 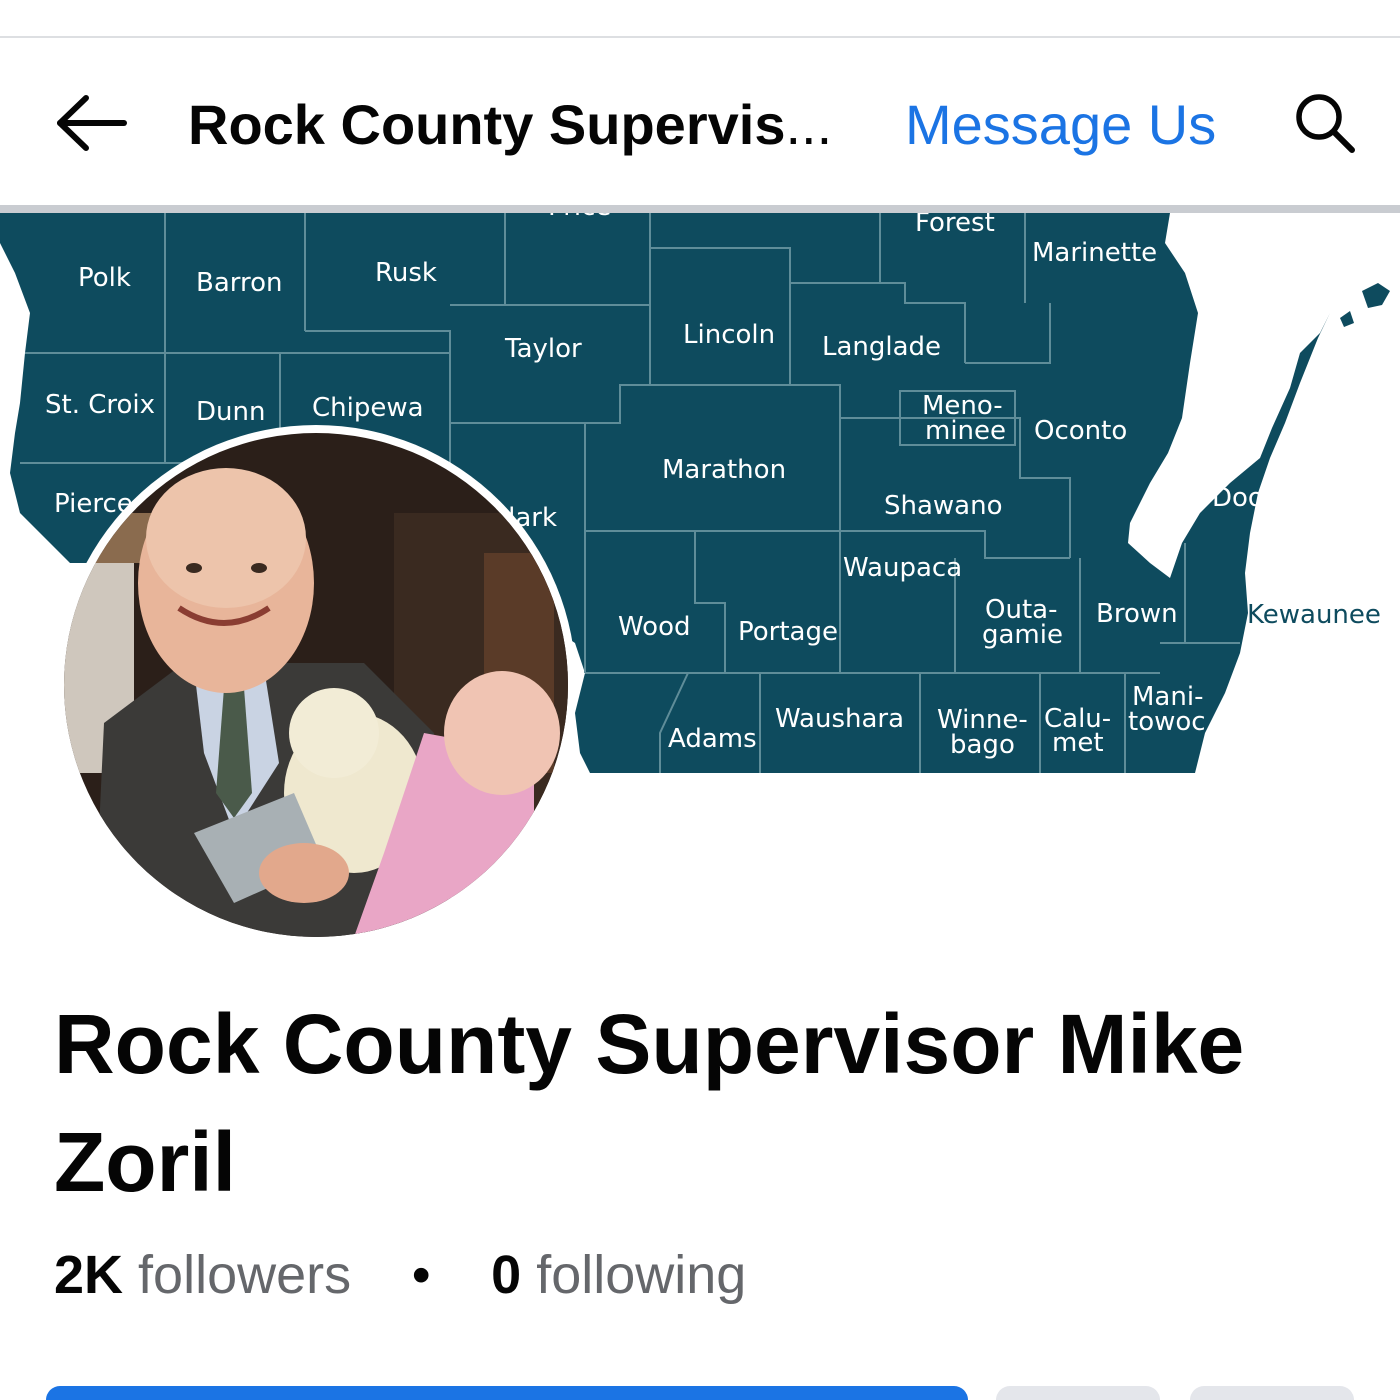 I want to click on county-label-taylor: Taylor, so click(x=543, y=349).